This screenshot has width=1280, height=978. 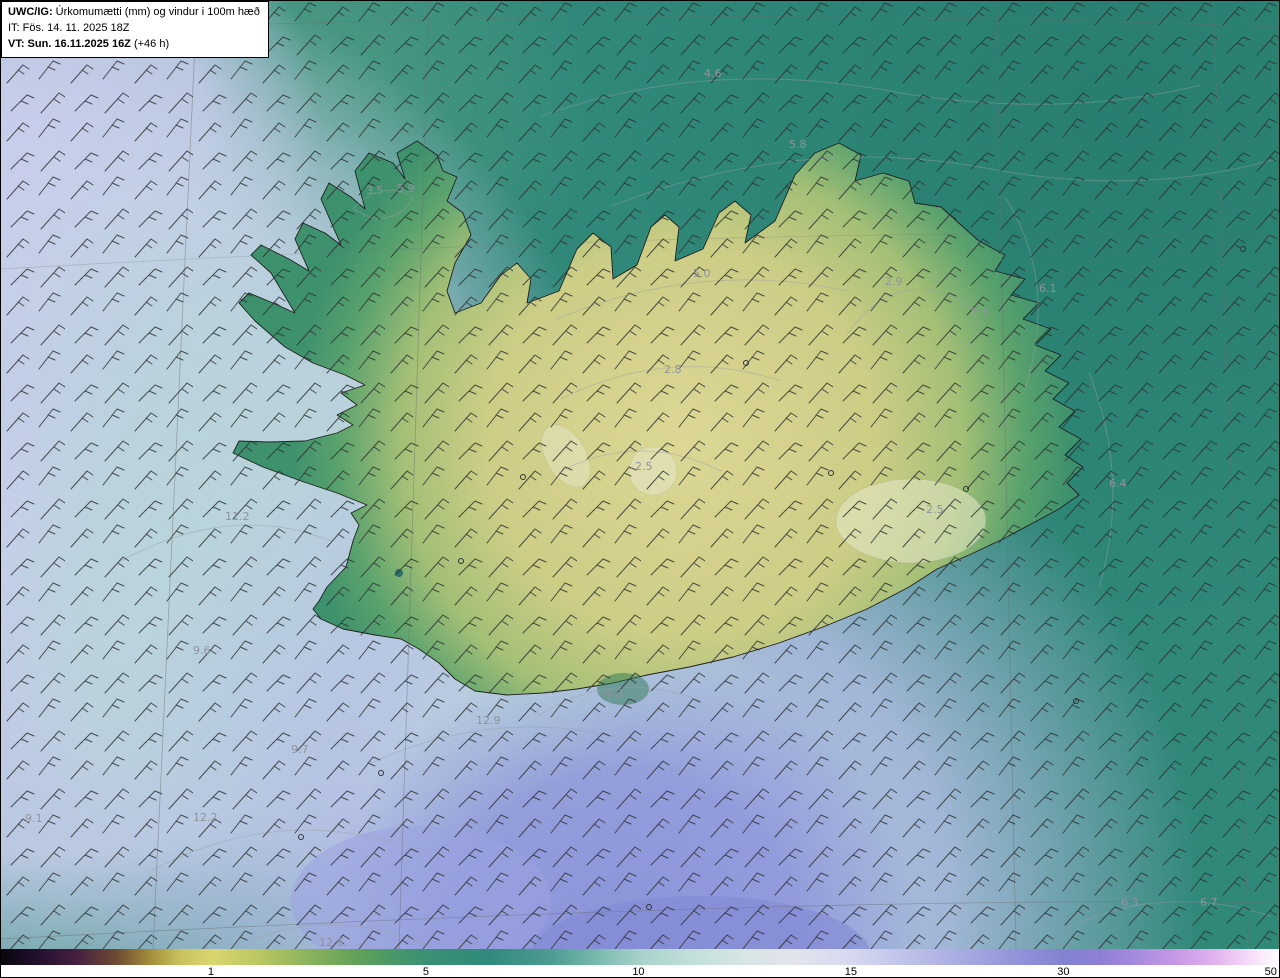 What do you see at coordinates (894, 281) in the screenshot?
I see `precip-label: 2.9` at bounding box center [894, 281].